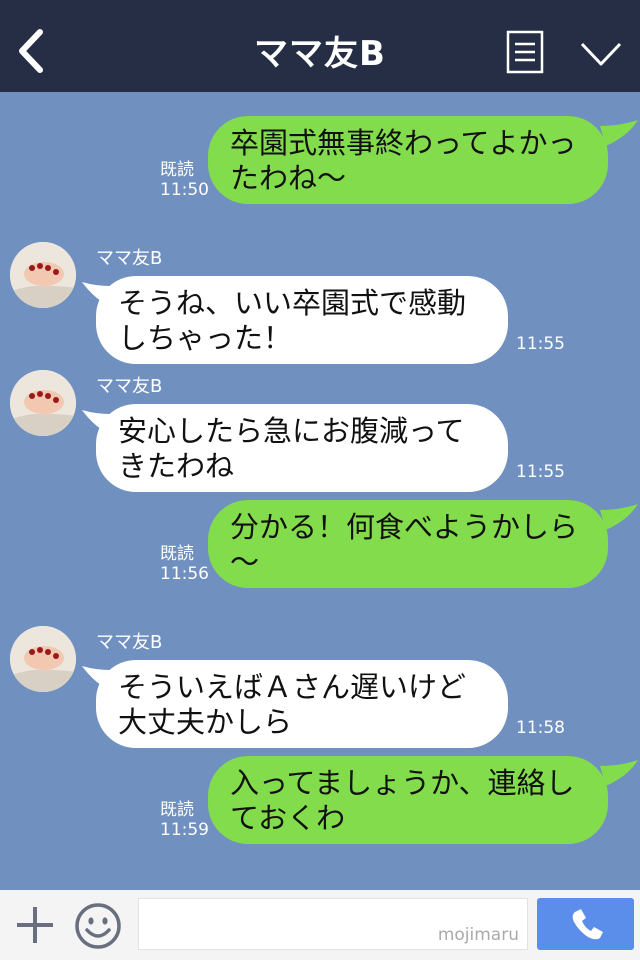 Image resolution: width=640 pixels, height=960 pixels. I want to click on outgoing-message: 既読 11:59 入ってましょうか、連絡し ておくわ, so click(320, 792).